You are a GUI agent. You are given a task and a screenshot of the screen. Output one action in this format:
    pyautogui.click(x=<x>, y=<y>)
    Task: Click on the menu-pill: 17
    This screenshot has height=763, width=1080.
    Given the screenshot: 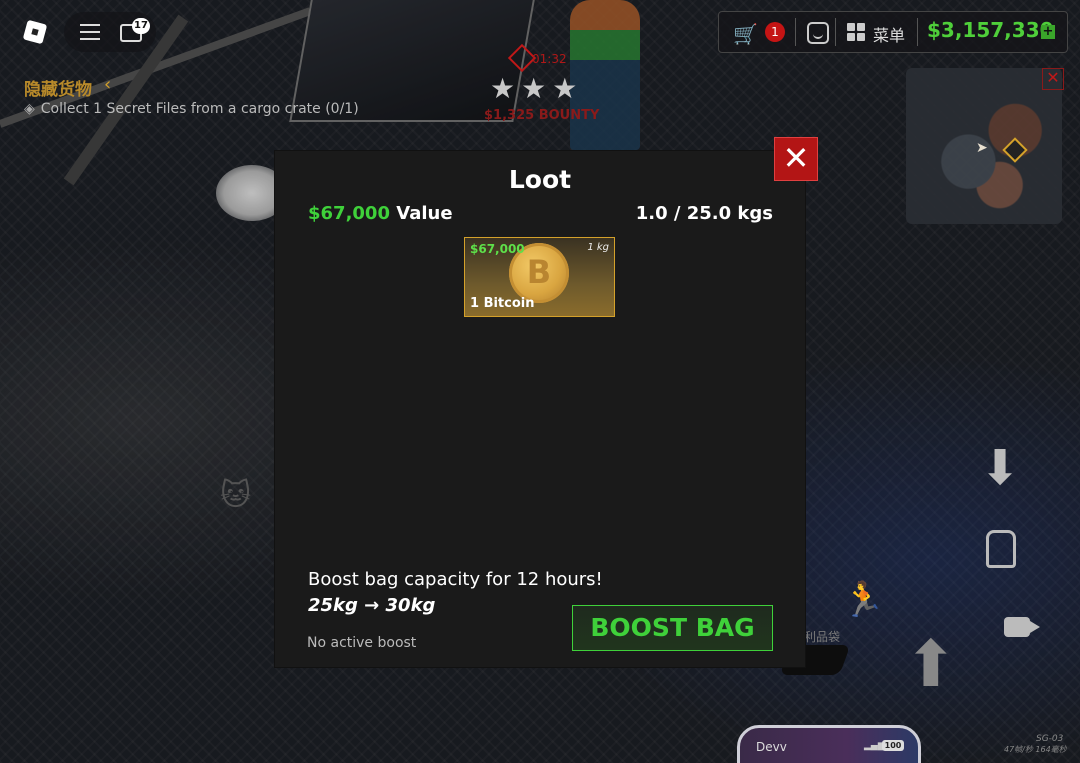 What is the action you would take?
    pyautogui.click(x=110, y=32)
    